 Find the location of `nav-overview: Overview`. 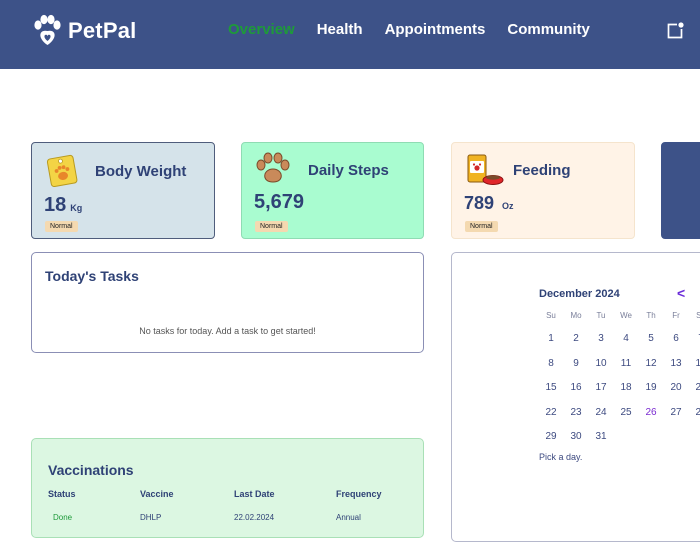

nav-overview: Overview is located at coordinates (261, 29).